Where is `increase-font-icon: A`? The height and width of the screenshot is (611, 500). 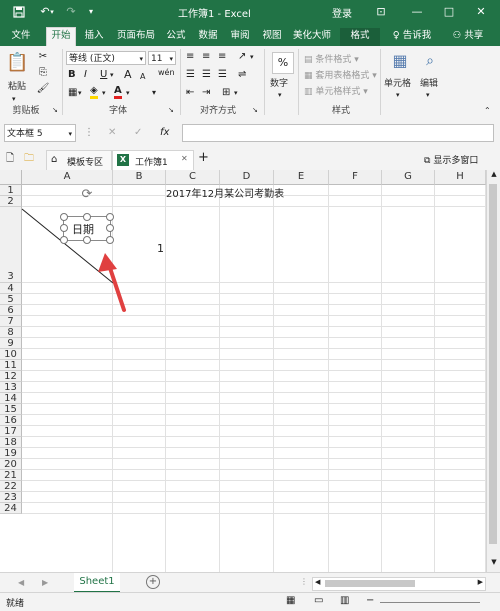 increase-font-icon: A is located at coordinates (128, 75).